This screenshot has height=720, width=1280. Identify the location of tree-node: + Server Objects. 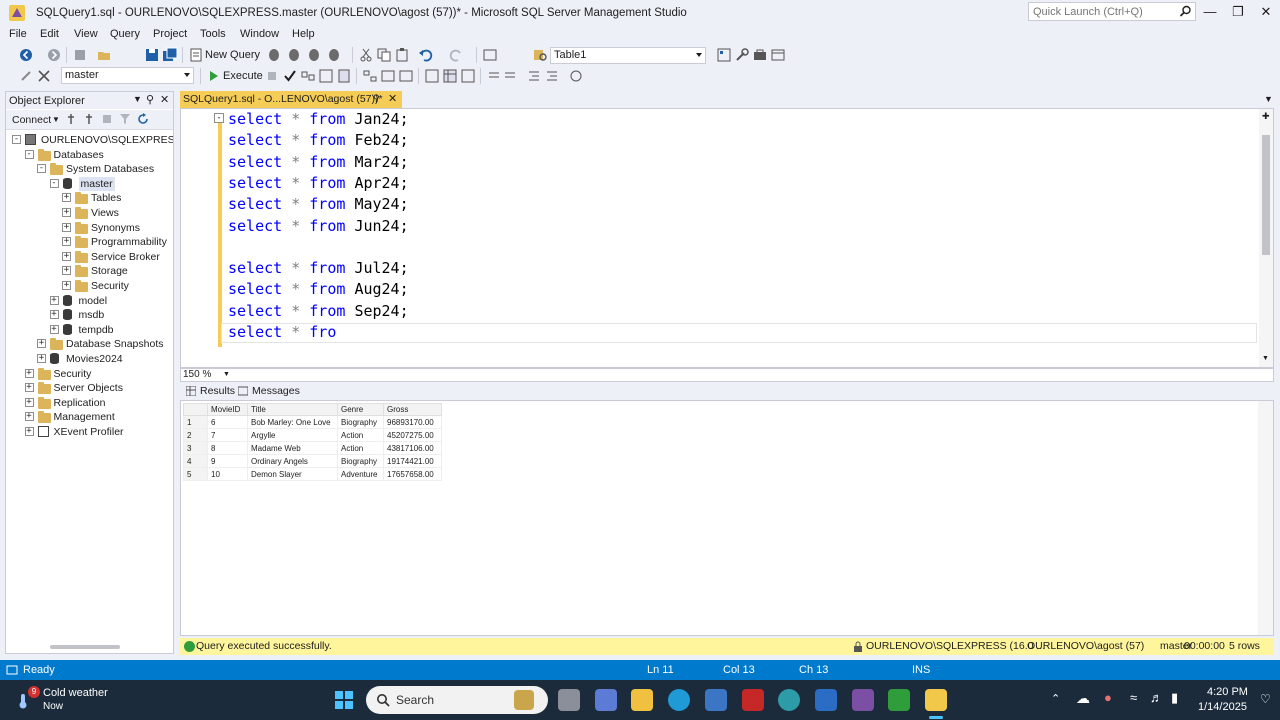
(89, 387).